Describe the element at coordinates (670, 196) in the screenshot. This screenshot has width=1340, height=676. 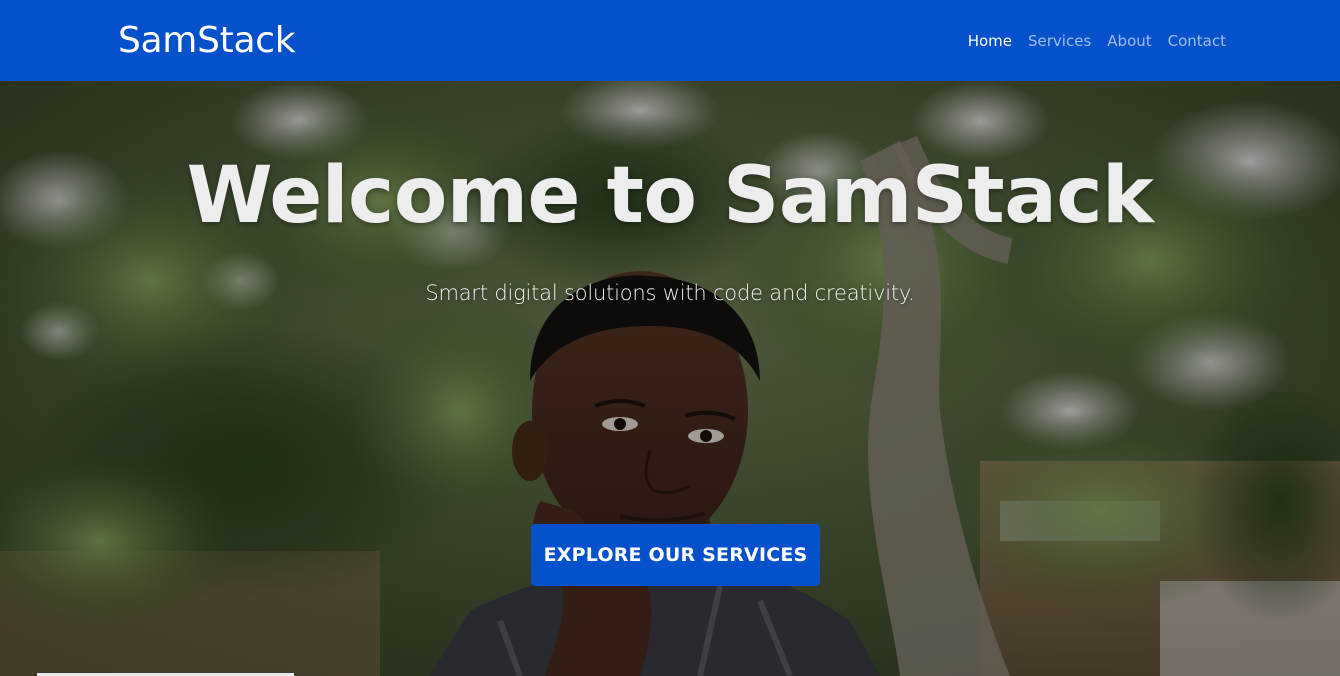
I see `hero-title: Welcome to SamStack` at that location.